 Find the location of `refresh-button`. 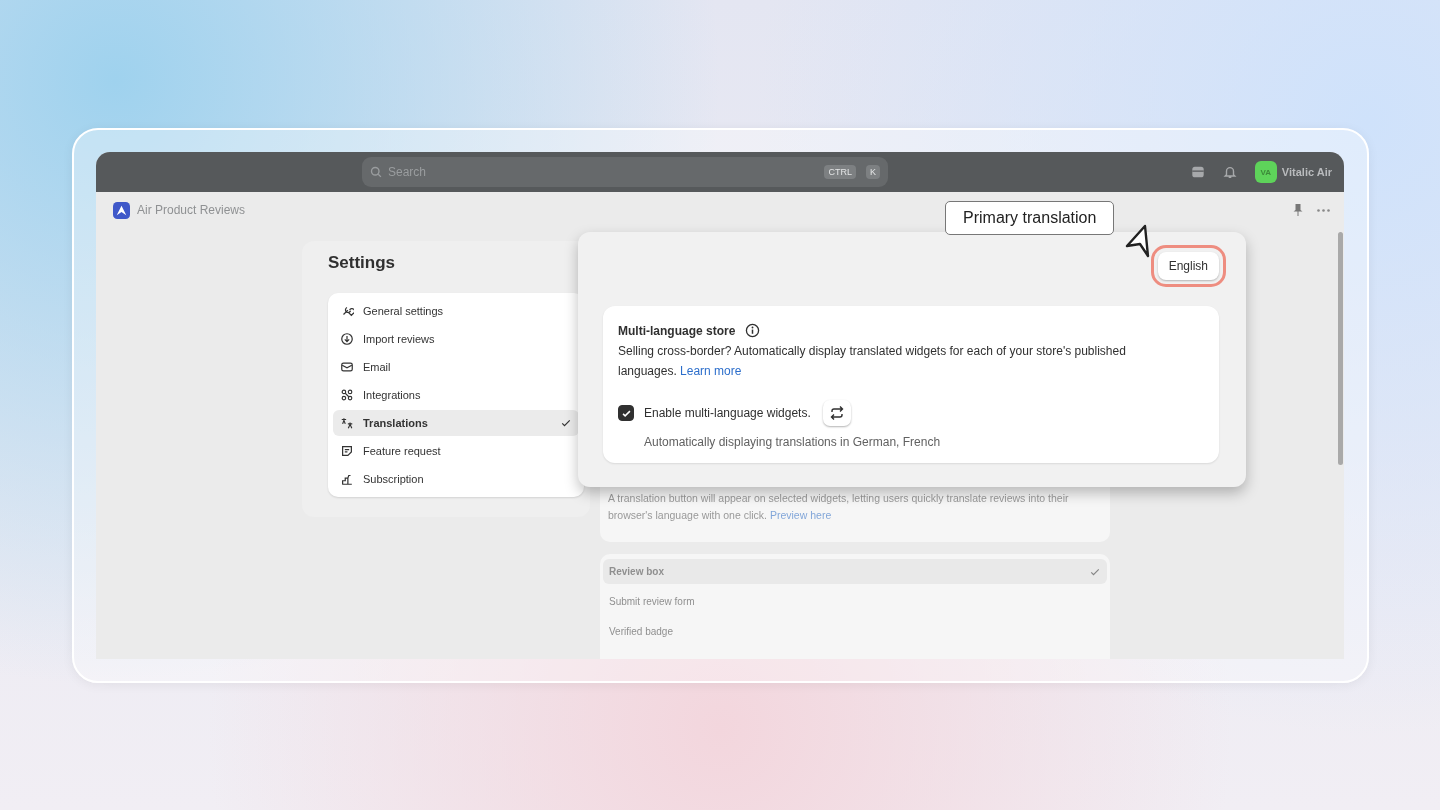

refresh-button is located at coordinates (836, 413).